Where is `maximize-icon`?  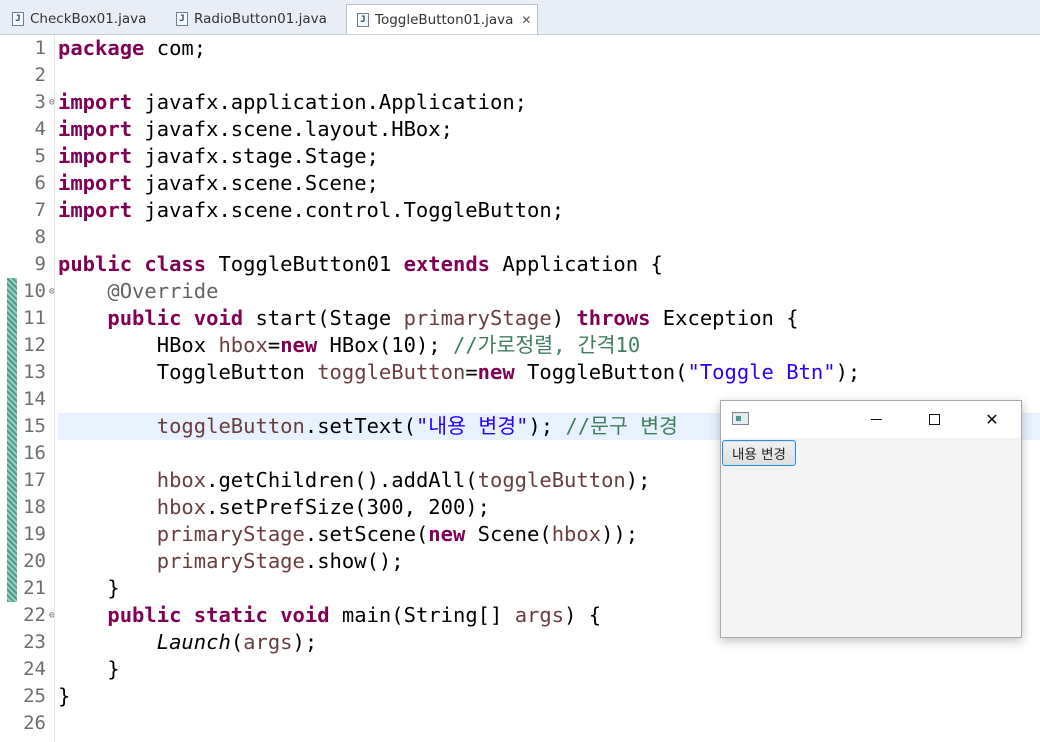
maximize-icon is located at coordinates (934, 419).